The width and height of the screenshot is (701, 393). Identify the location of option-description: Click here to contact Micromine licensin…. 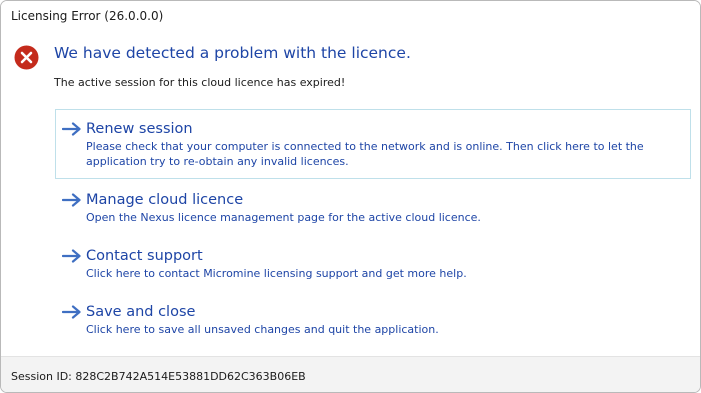
(276, 273).